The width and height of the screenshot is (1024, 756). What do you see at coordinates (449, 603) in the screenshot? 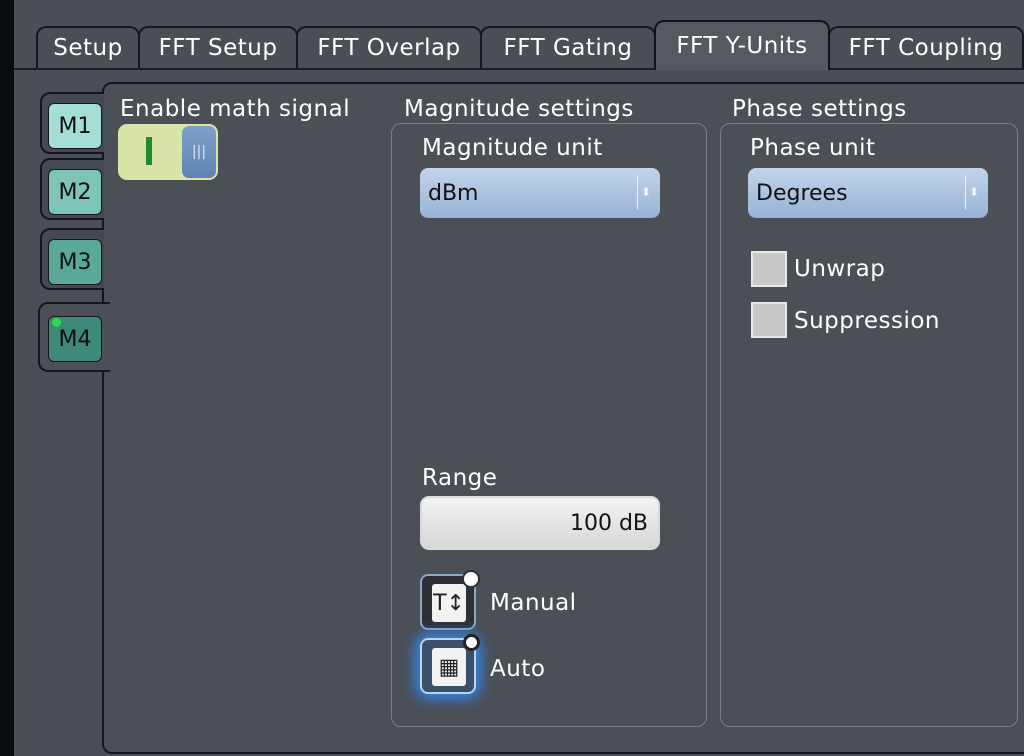
I see `manual-icon: T↕` at bounding box center [449, 603].